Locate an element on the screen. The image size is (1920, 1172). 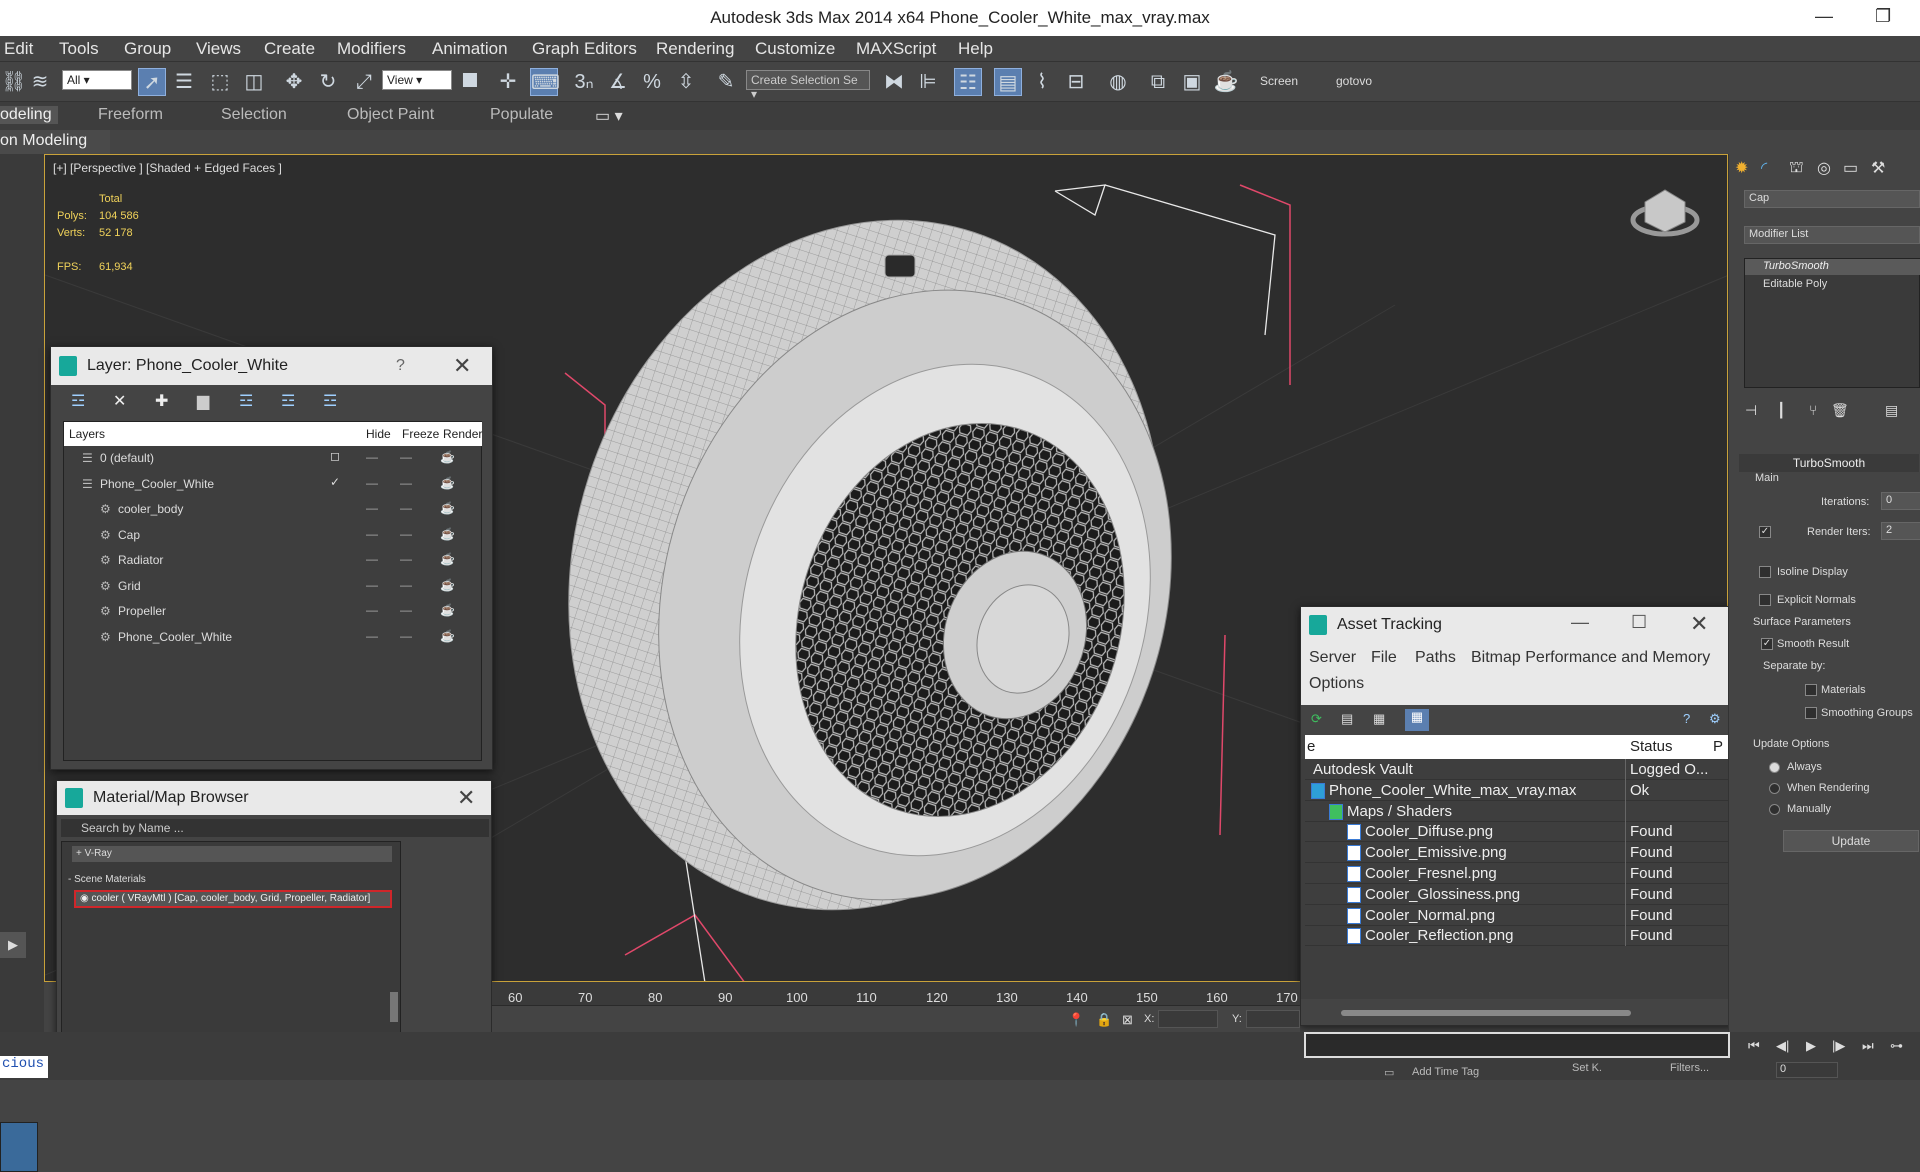
select-in-layer-icon: ▆ is located at coordinates (203, 401).